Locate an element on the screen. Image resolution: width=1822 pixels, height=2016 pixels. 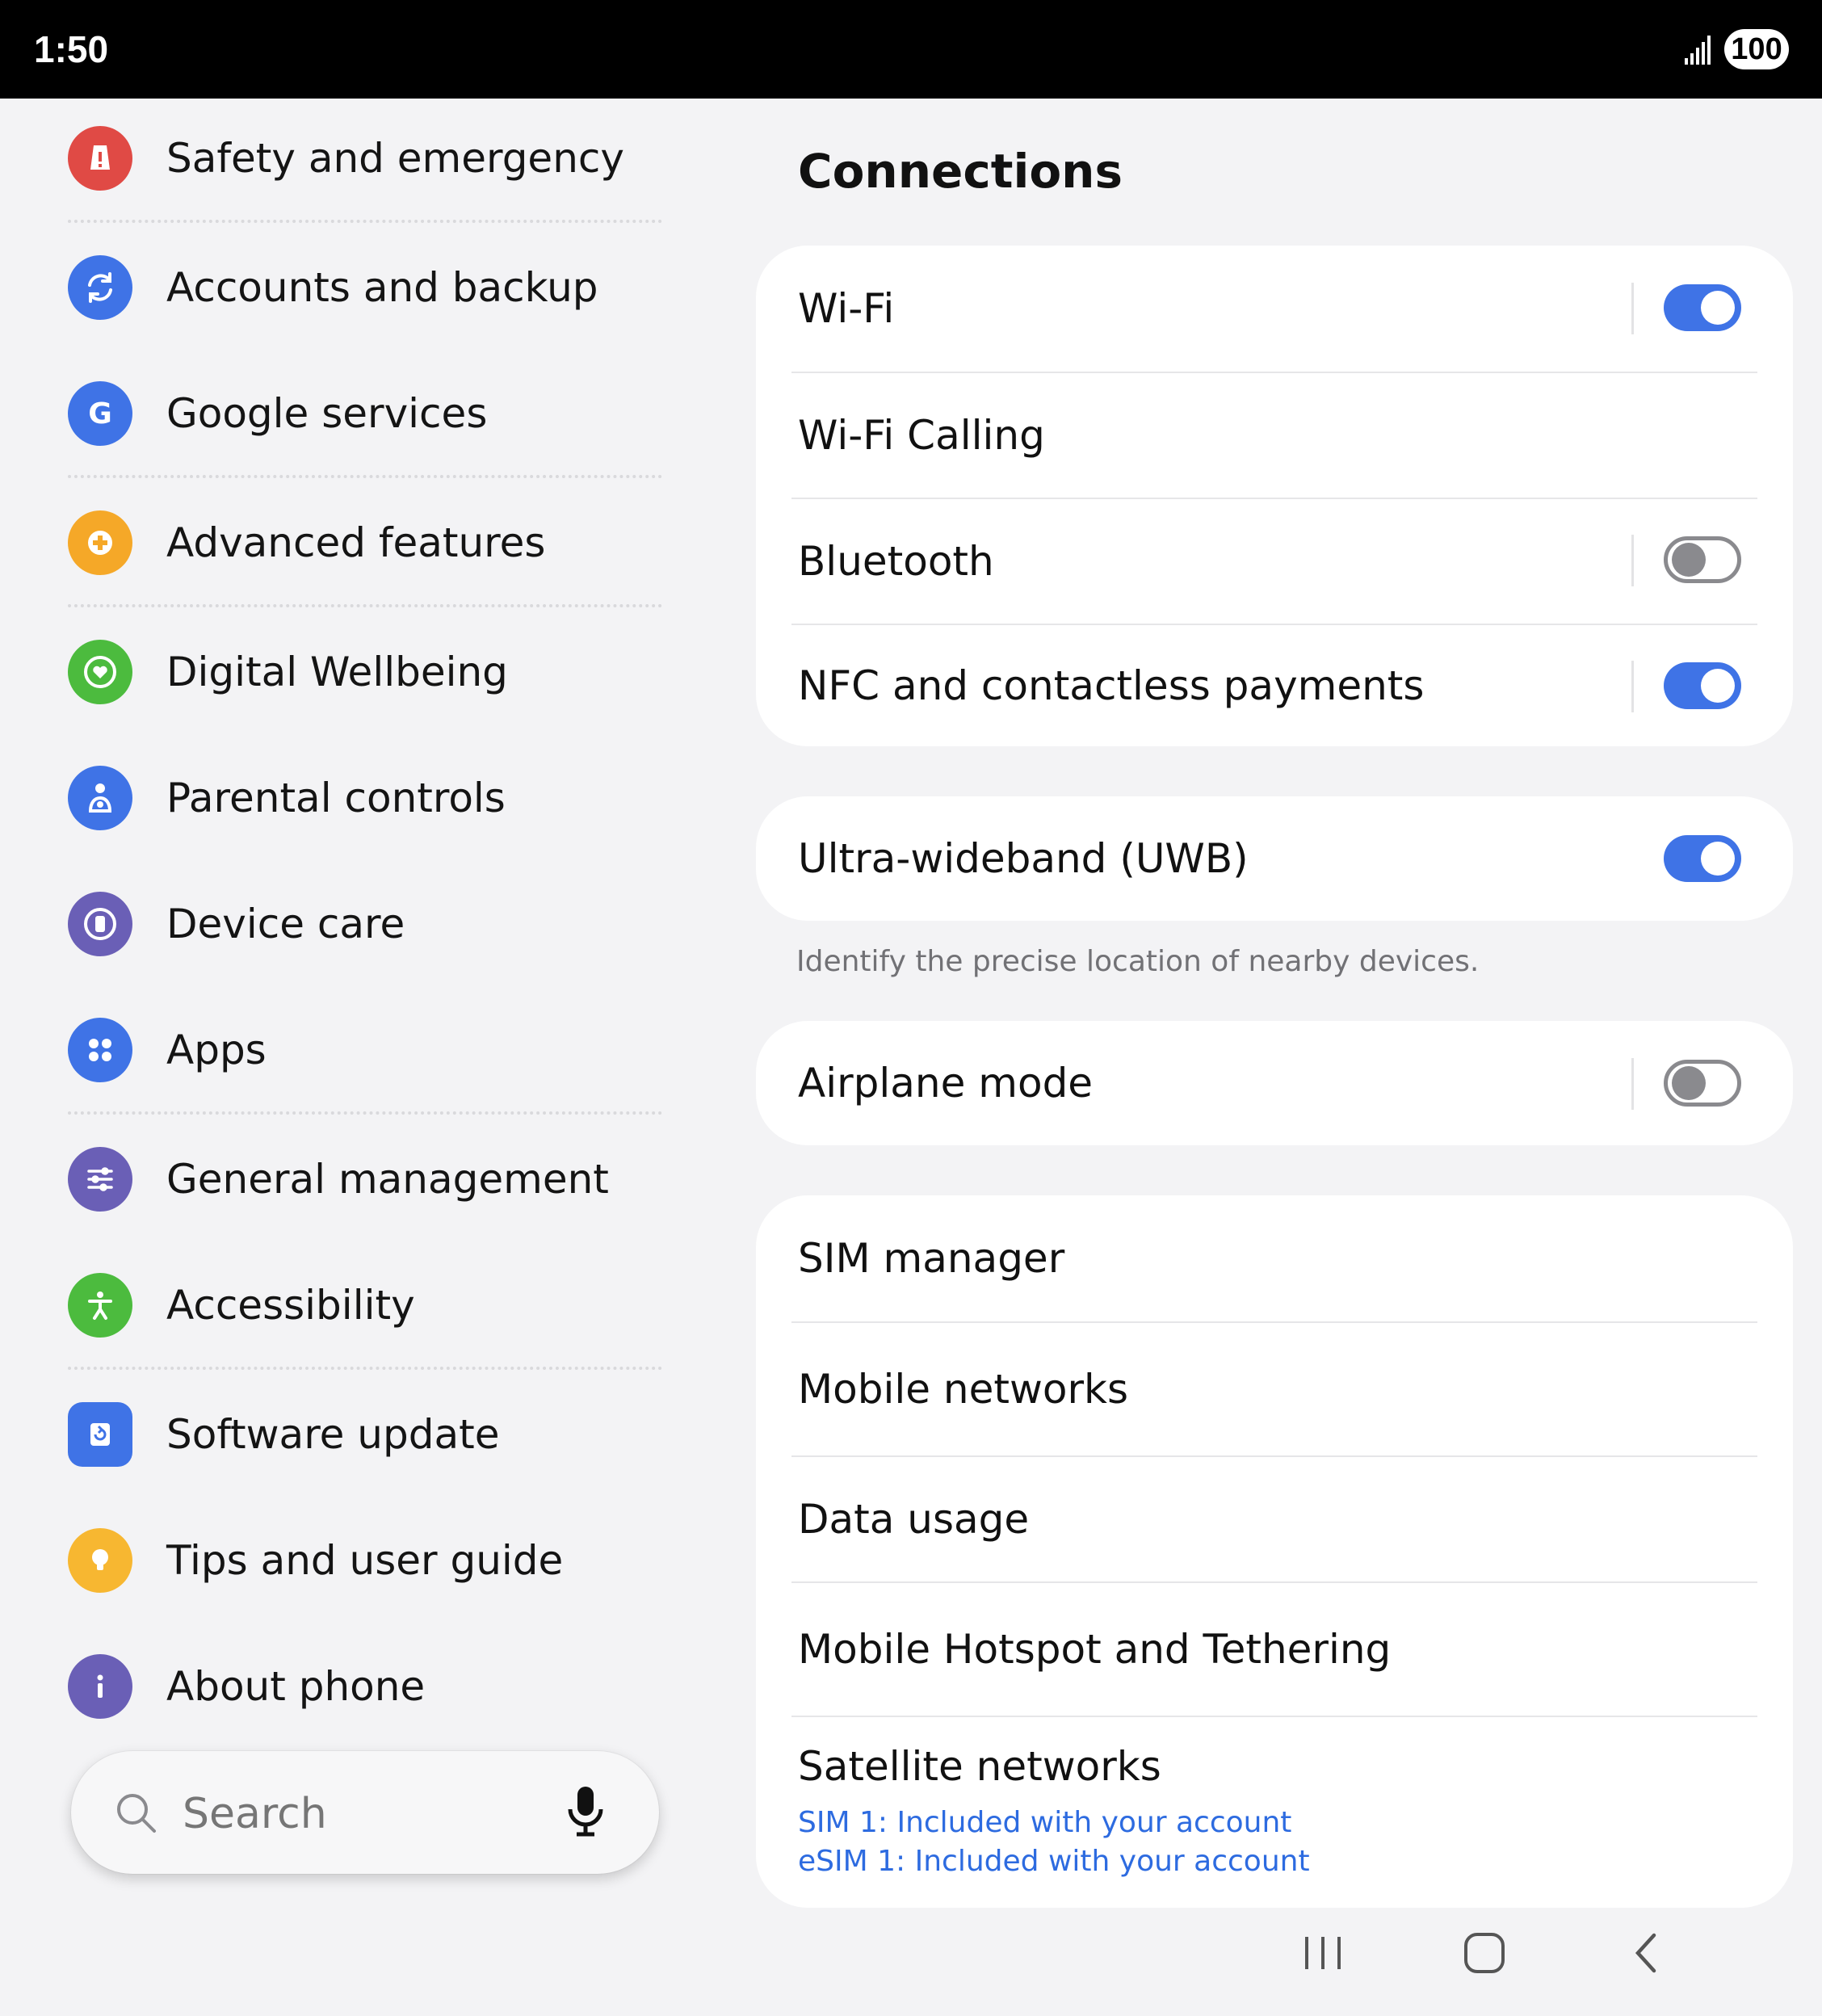
hotspot-label: Mobile Hotspot and Tethering is located at coordinates (1095, 1650).